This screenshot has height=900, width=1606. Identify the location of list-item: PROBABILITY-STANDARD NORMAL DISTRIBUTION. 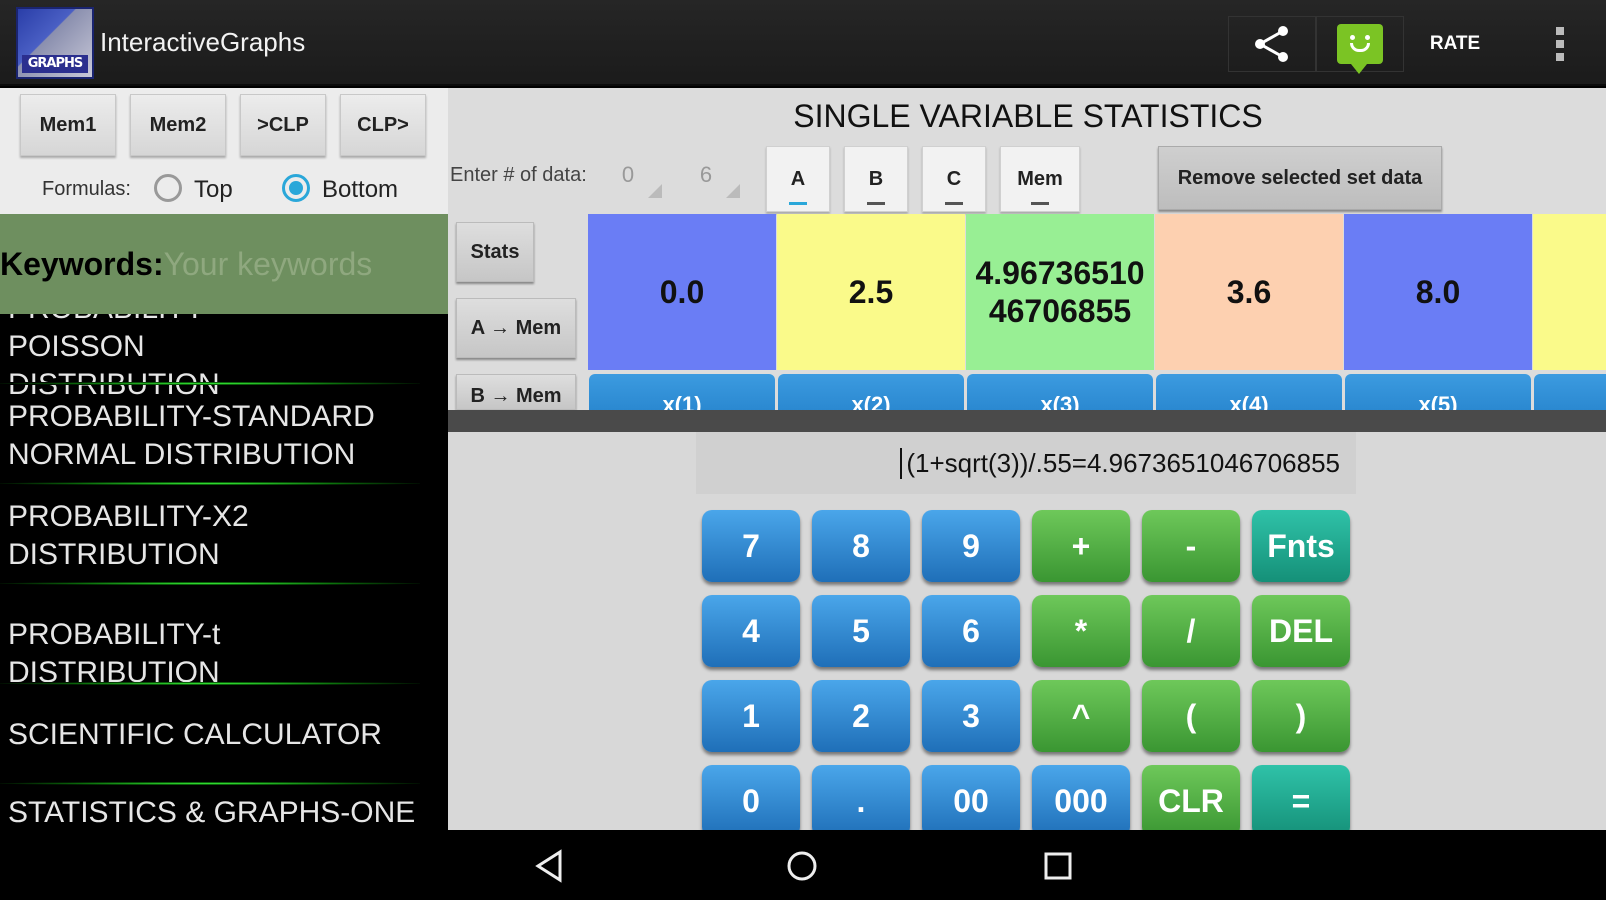
(198, 436).